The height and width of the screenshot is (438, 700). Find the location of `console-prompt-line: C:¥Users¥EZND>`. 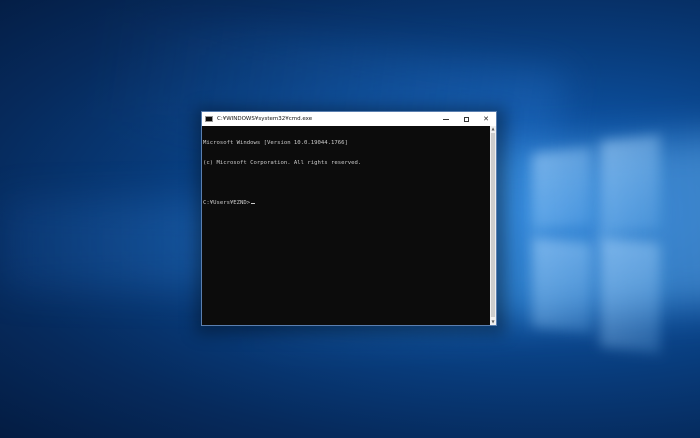

console-prompt-line: C:¥Users¥EZND> is located at coordinates (346, 203).